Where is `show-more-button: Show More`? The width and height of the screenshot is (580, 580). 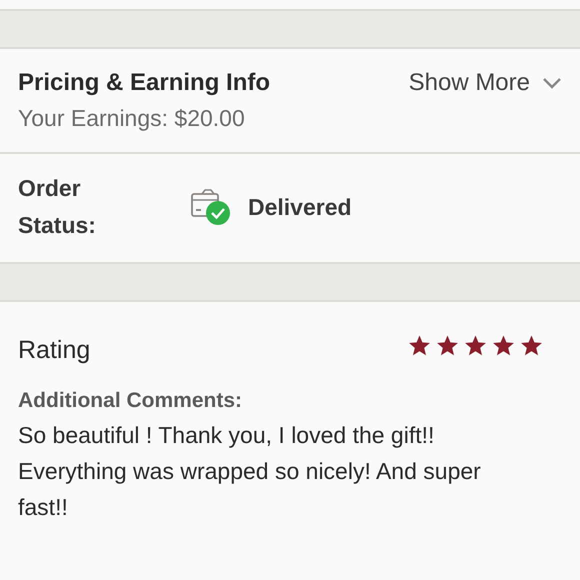
show-more-button: Show More is located at coordinates (485, 83).